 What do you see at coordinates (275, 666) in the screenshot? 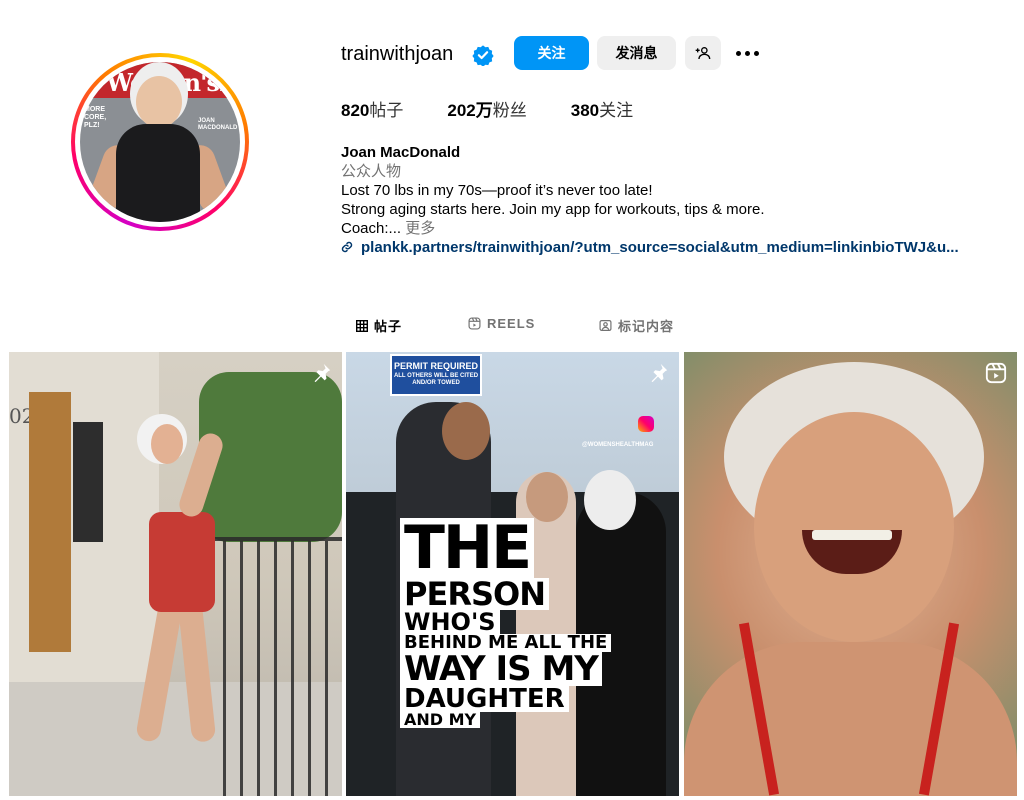
I see `post1-railing` at bounding box center [275, 666].